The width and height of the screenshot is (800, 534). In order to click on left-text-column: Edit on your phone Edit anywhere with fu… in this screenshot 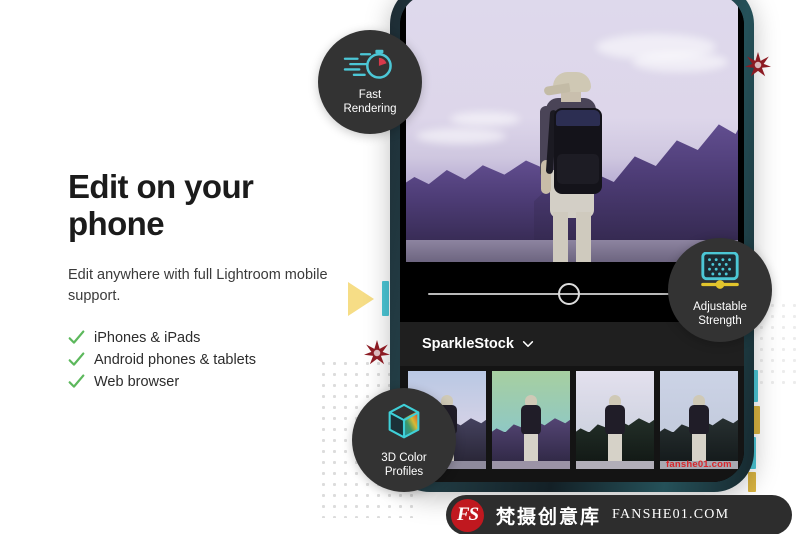, I will do `click(202, 281)`.